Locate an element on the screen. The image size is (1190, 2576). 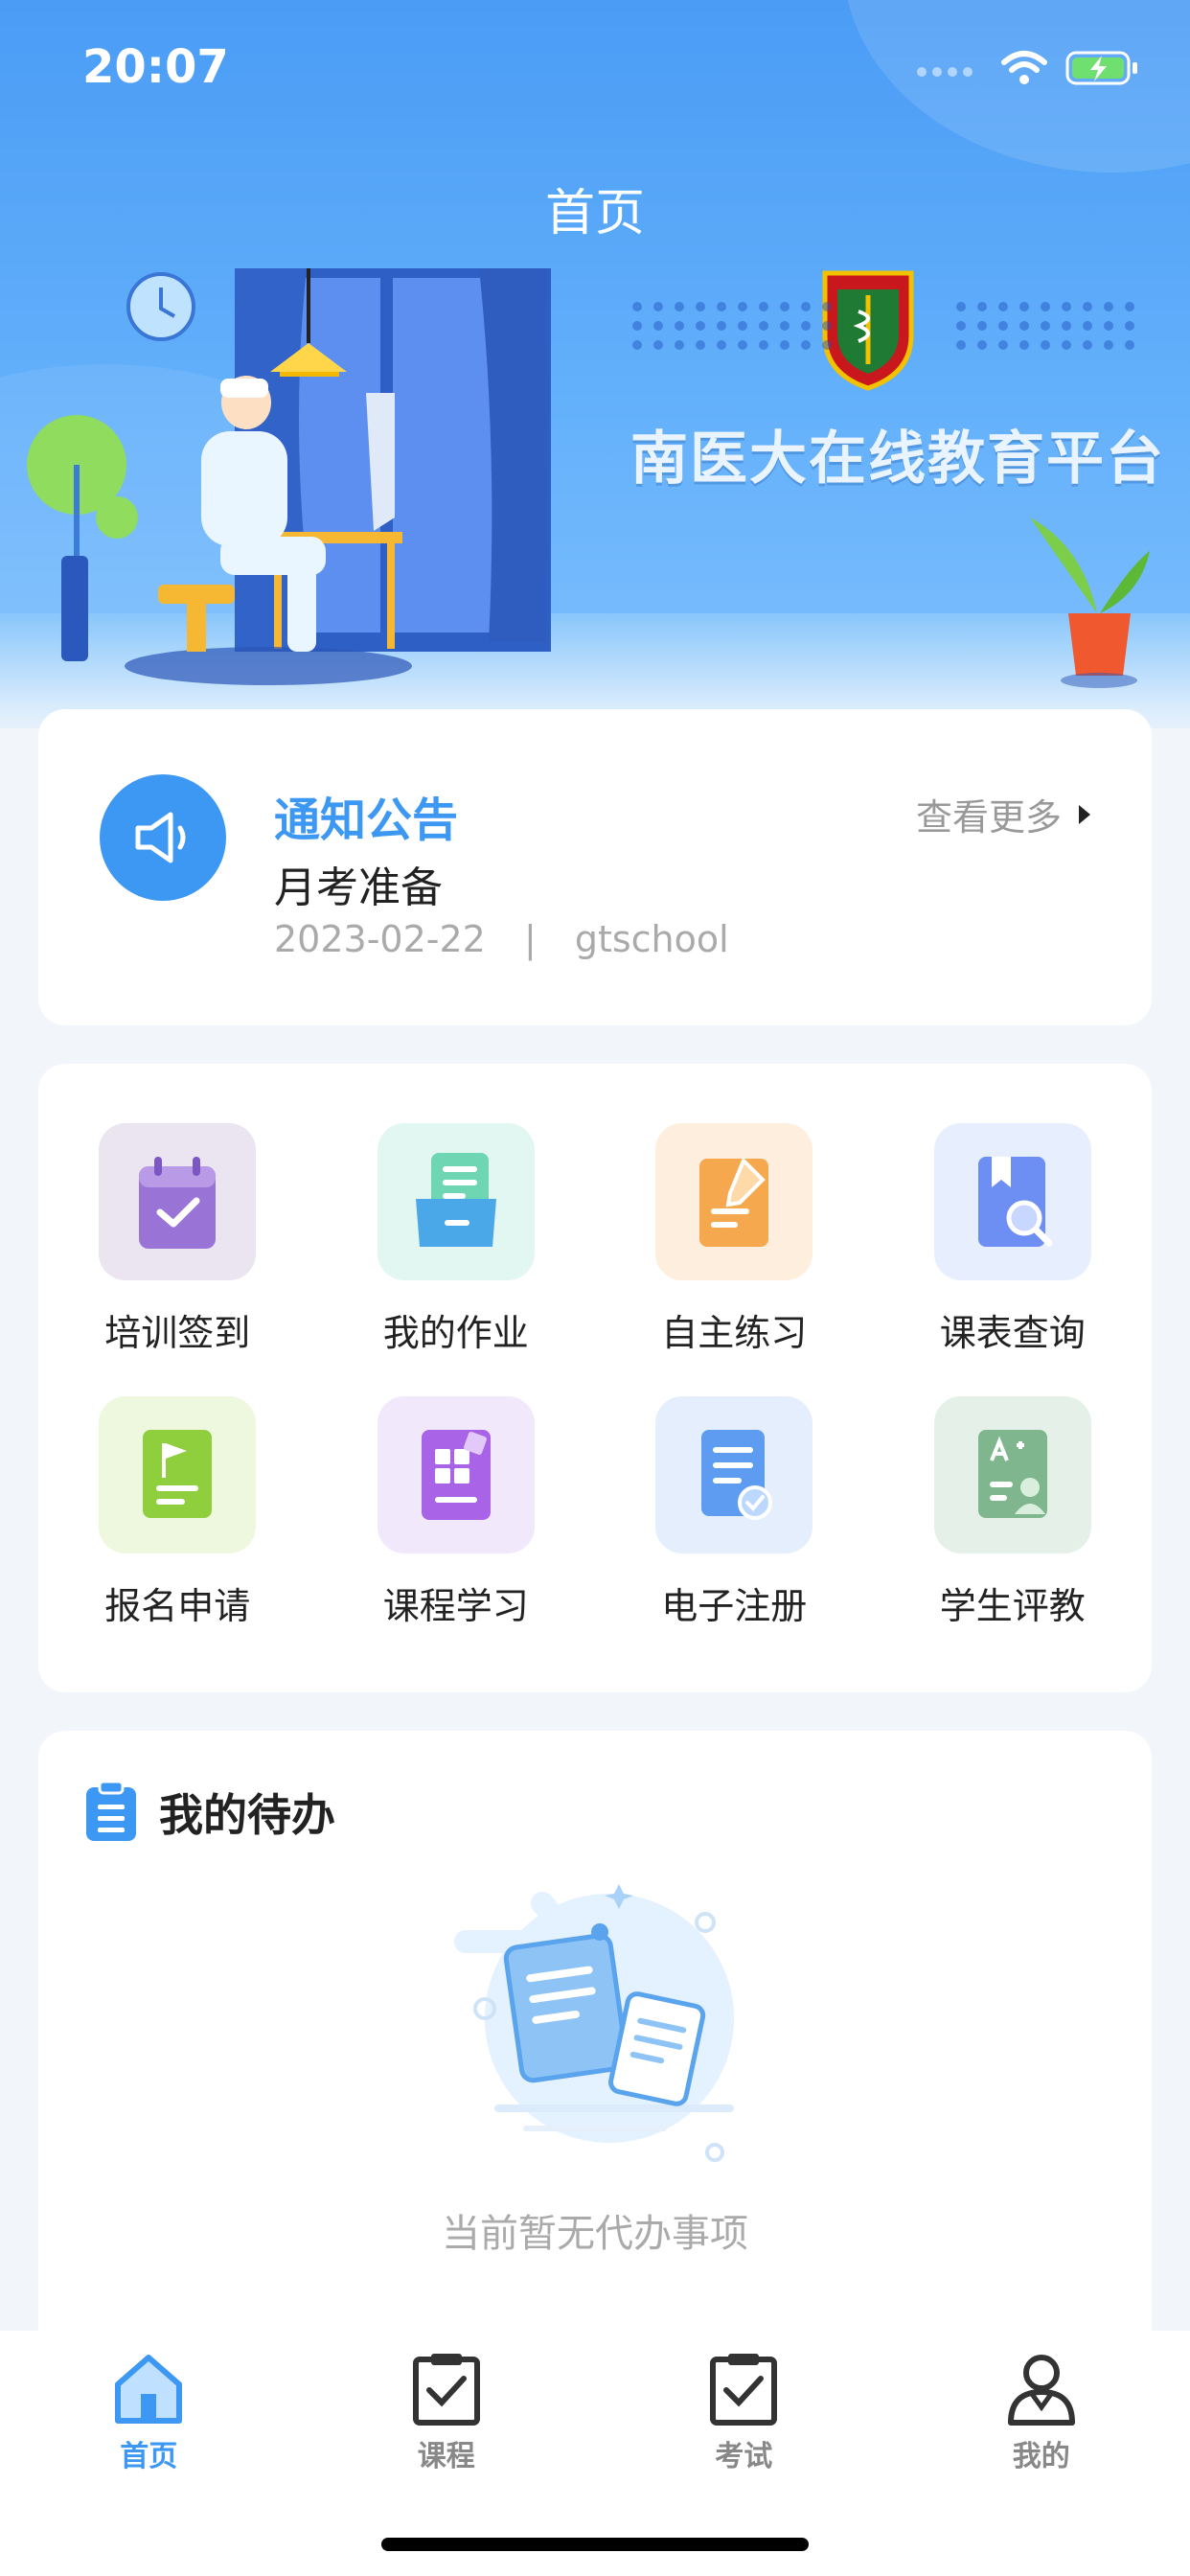
feature-label: 自主练习 is located at coordinates (734, 1333).